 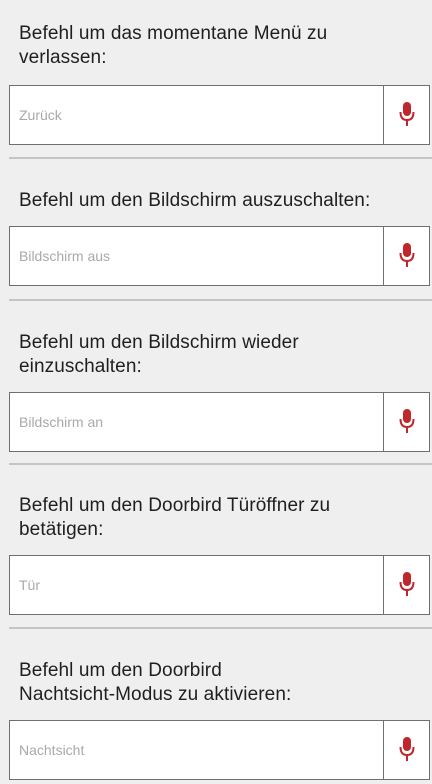 What do you see at coordinates (197, 422) in the screenshot?
I see `command-input-screen-on` at bounding box center [197, 422].